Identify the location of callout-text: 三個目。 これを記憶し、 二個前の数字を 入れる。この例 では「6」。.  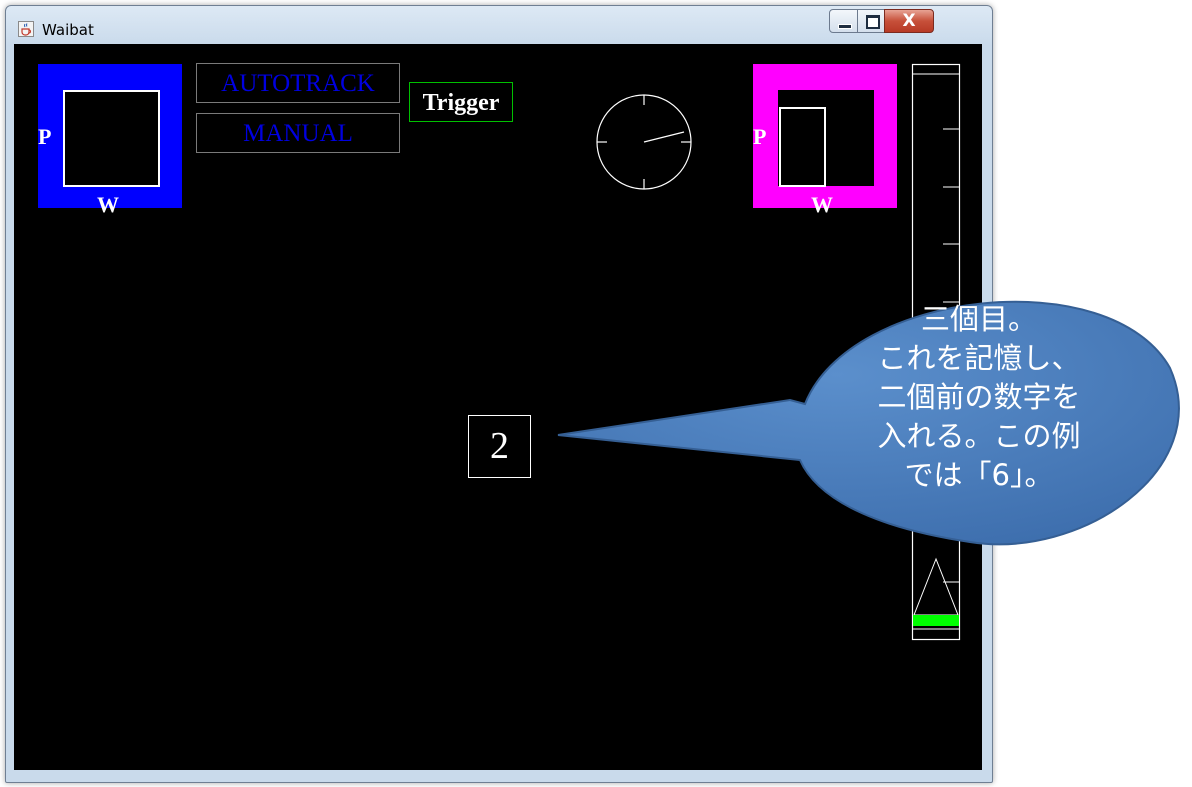
(979, 397).